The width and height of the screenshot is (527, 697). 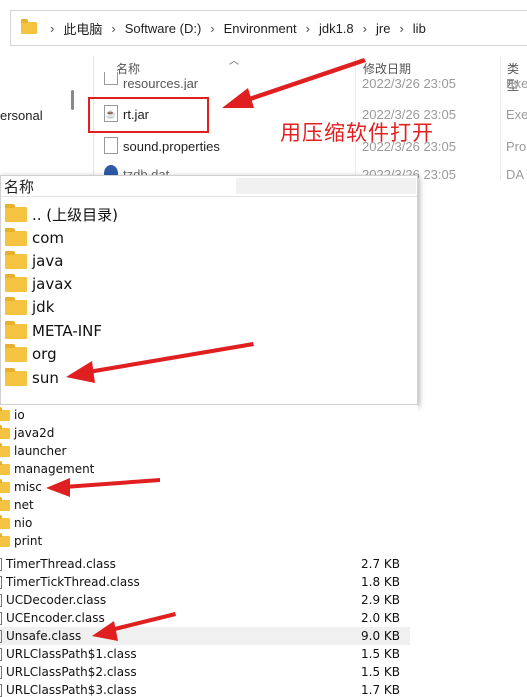 I want to click on item-label: misc, so click(x=28, y=487).